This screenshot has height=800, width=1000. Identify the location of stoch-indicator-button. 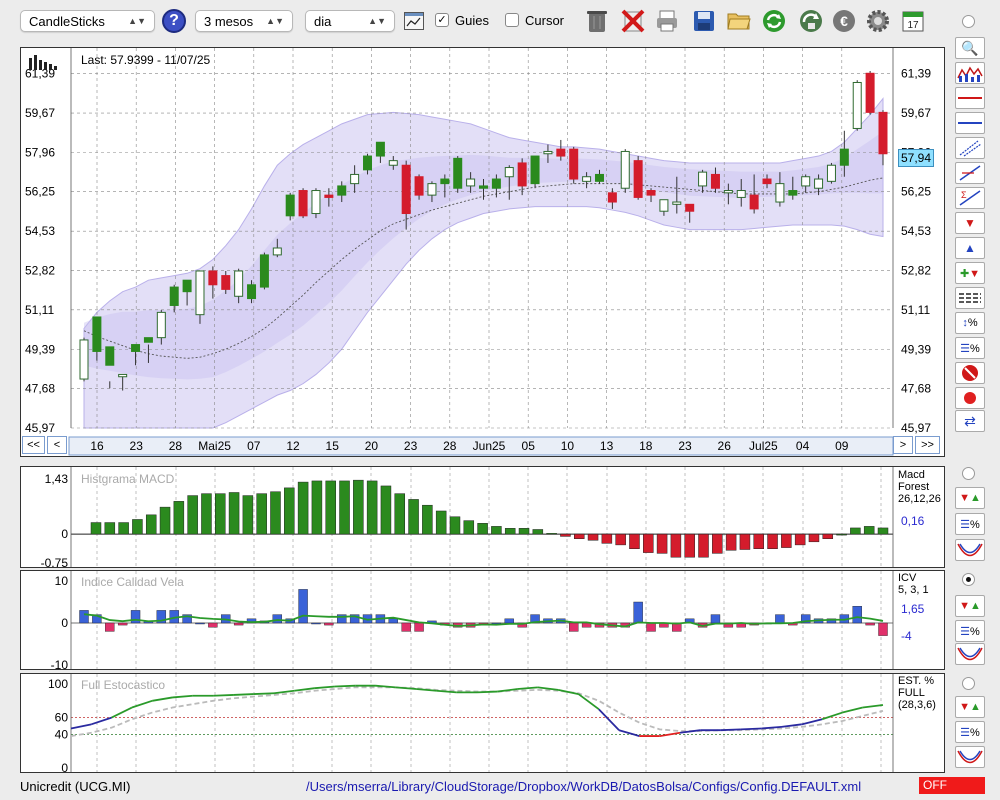
(970, 757).